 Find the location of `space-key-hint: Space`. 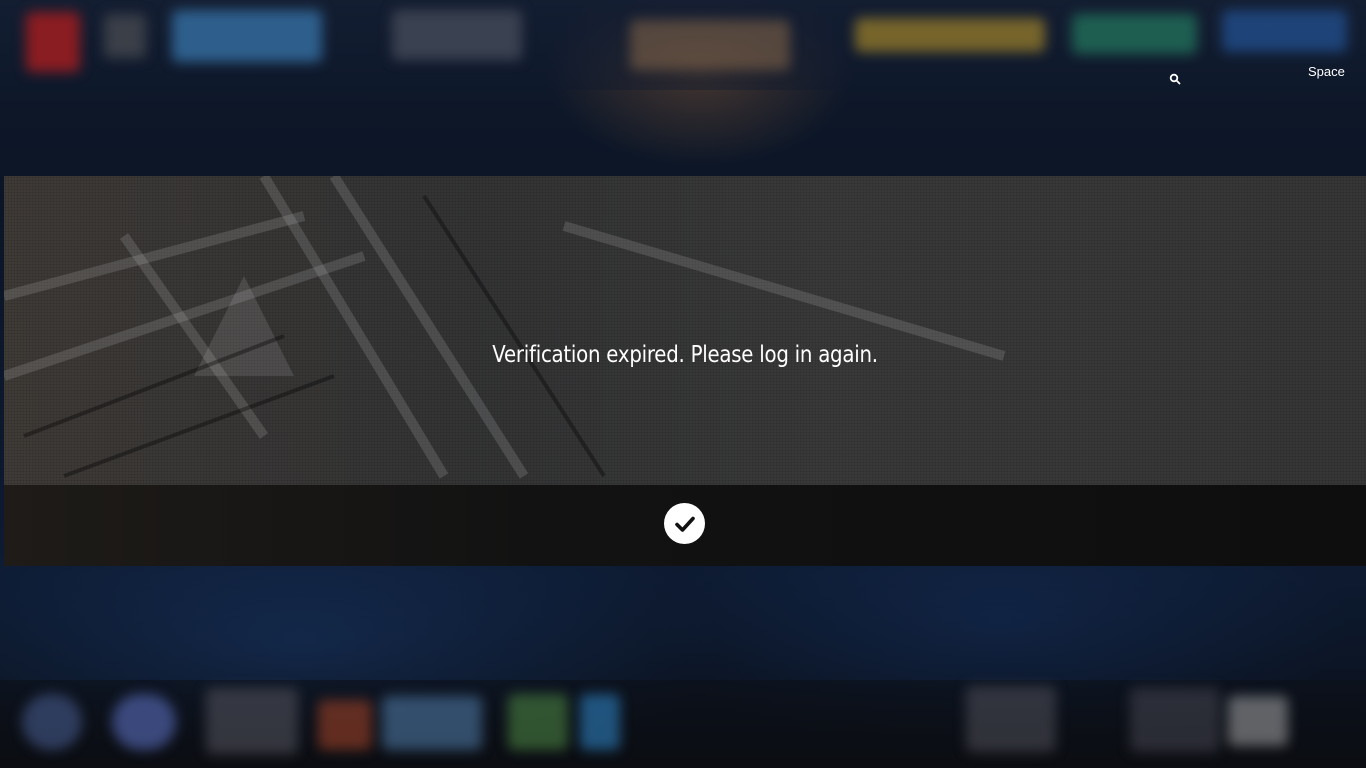

space-key-hint: Space is located at coordinates (1326, 71).